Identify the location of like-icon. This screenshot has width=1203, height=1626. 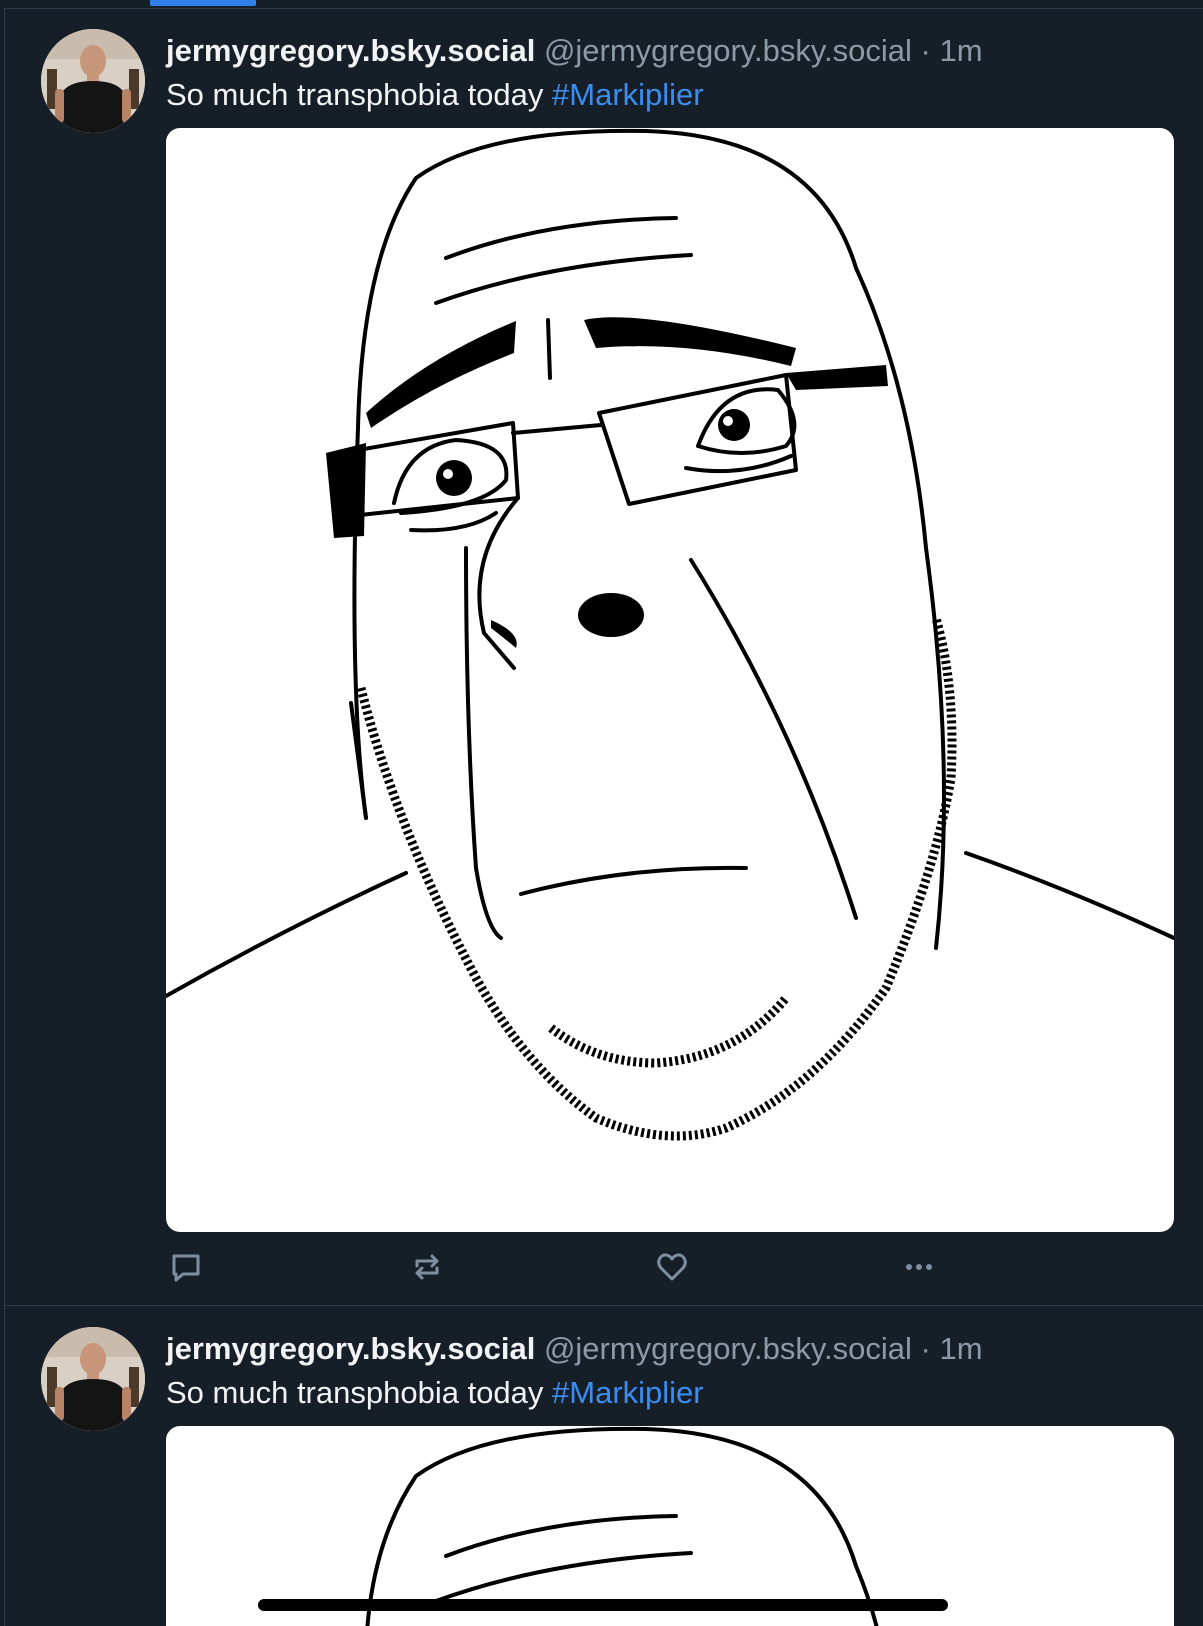
(672, 1267).